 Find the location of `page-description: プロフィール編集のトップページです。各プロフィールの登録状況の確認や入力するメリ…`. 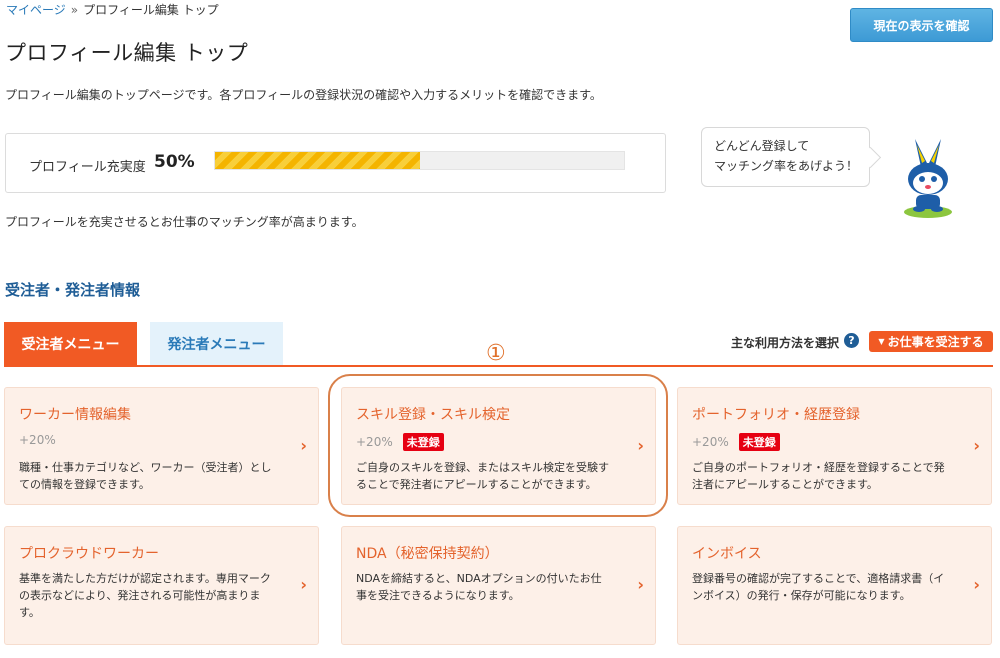

page-description: プロフィール編集のトップページです。各プロフィールの登録状況の確認や入力するメリ… is located at coordinates (303, 95).